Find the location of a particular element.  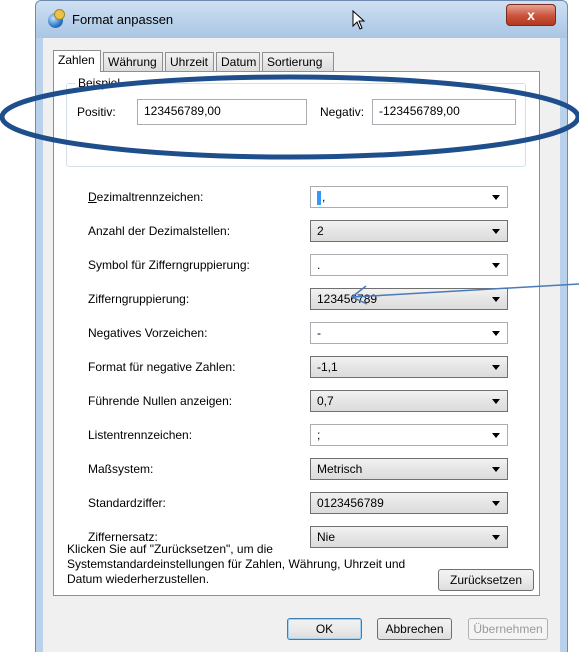

decimal-places-combo: 2 is located at coordinates (409, 231).